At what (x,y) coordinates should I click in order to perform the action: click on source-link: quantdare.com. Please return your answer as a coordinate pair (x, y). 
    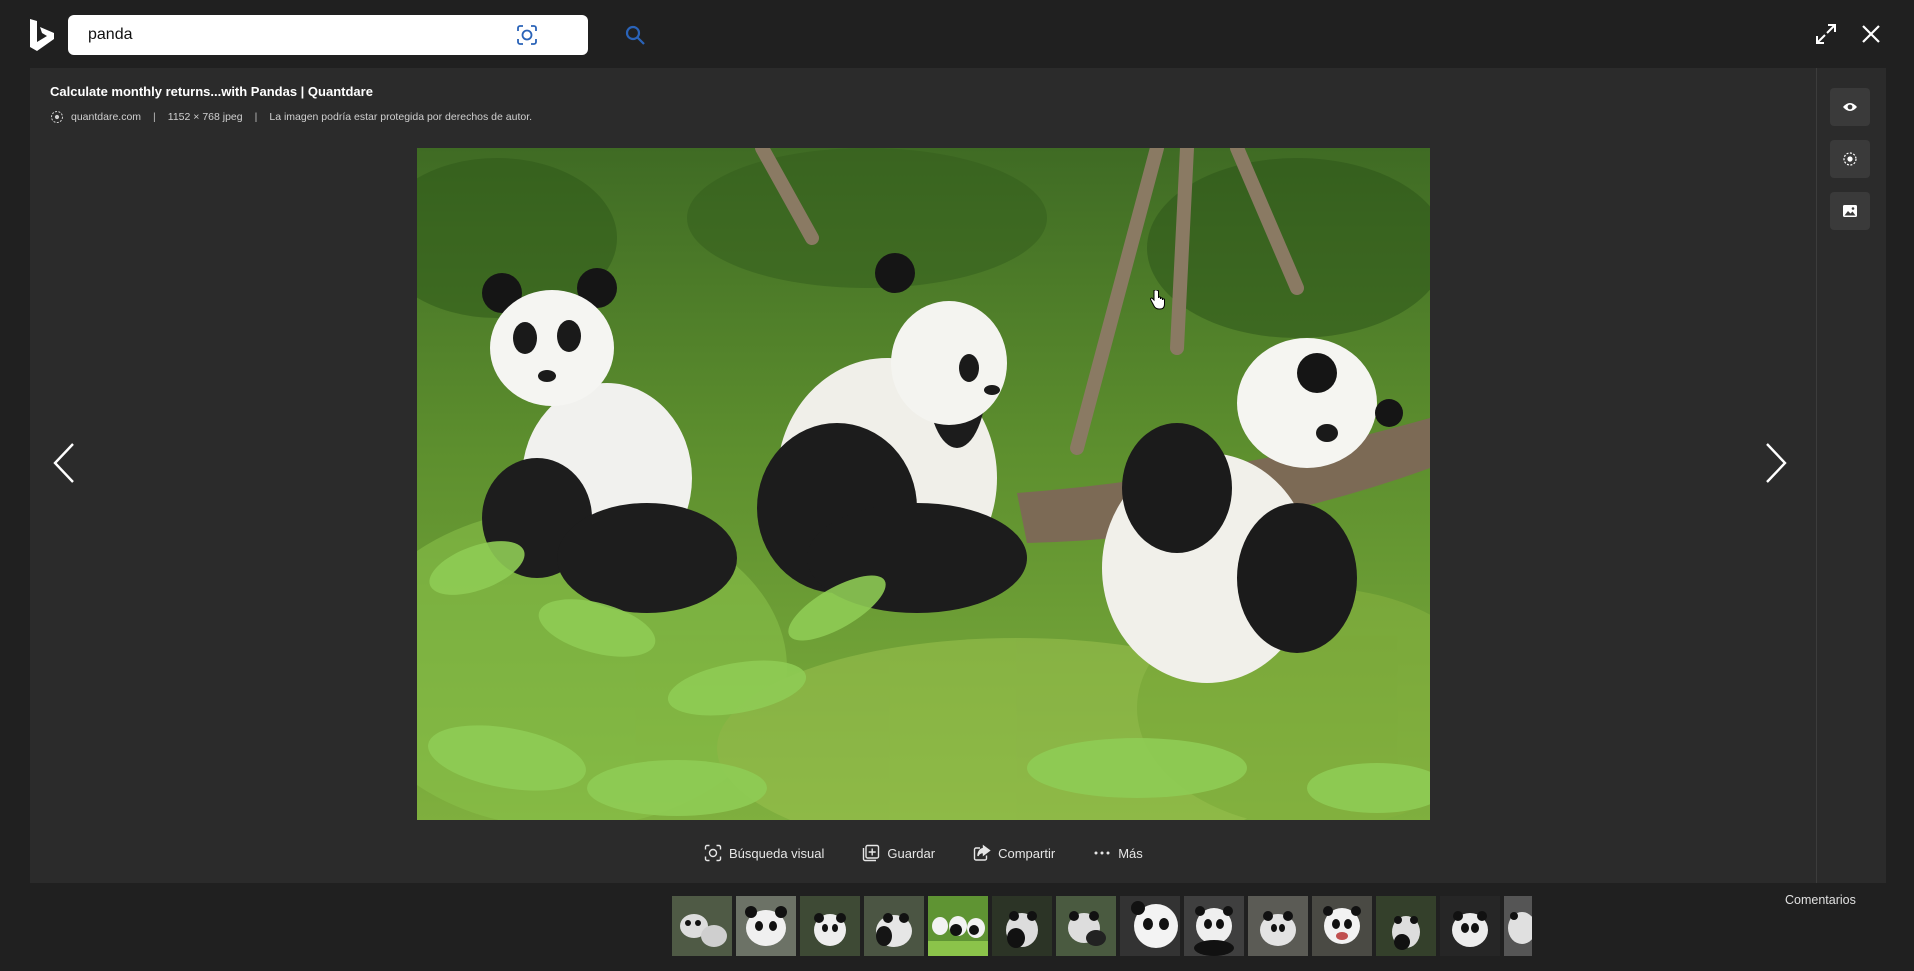
    Looking at the image, I should click on (106, 117).